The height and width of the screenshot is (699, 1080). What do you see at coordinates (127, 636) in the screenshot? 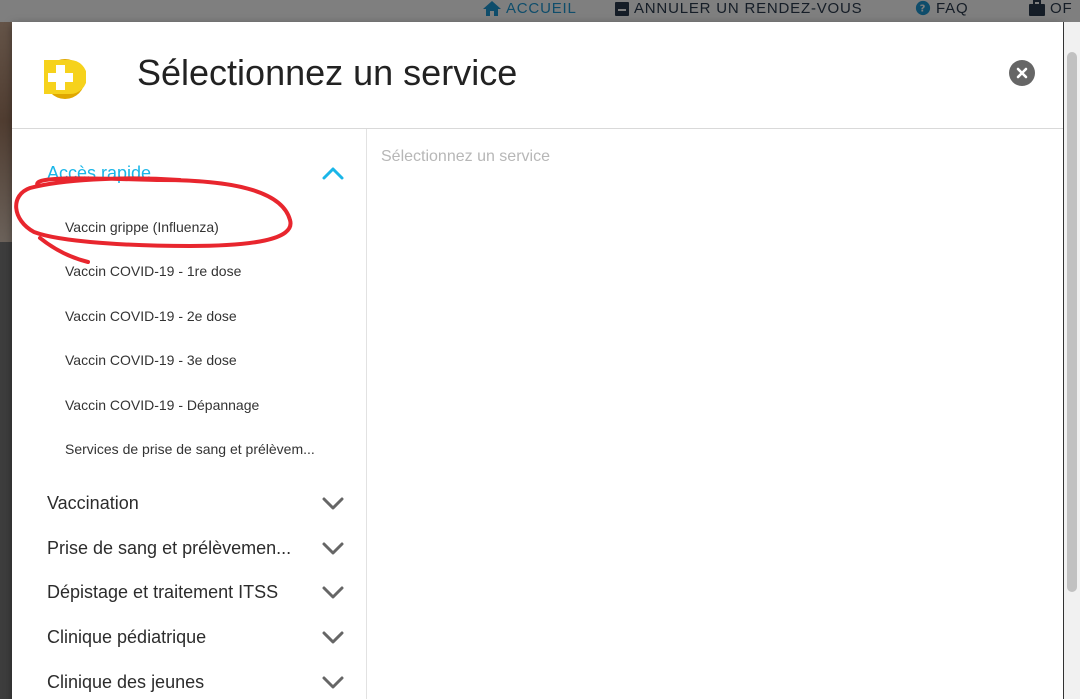
I see `section-label: Clinique pédiatrique` at bounding box center [127, 636].